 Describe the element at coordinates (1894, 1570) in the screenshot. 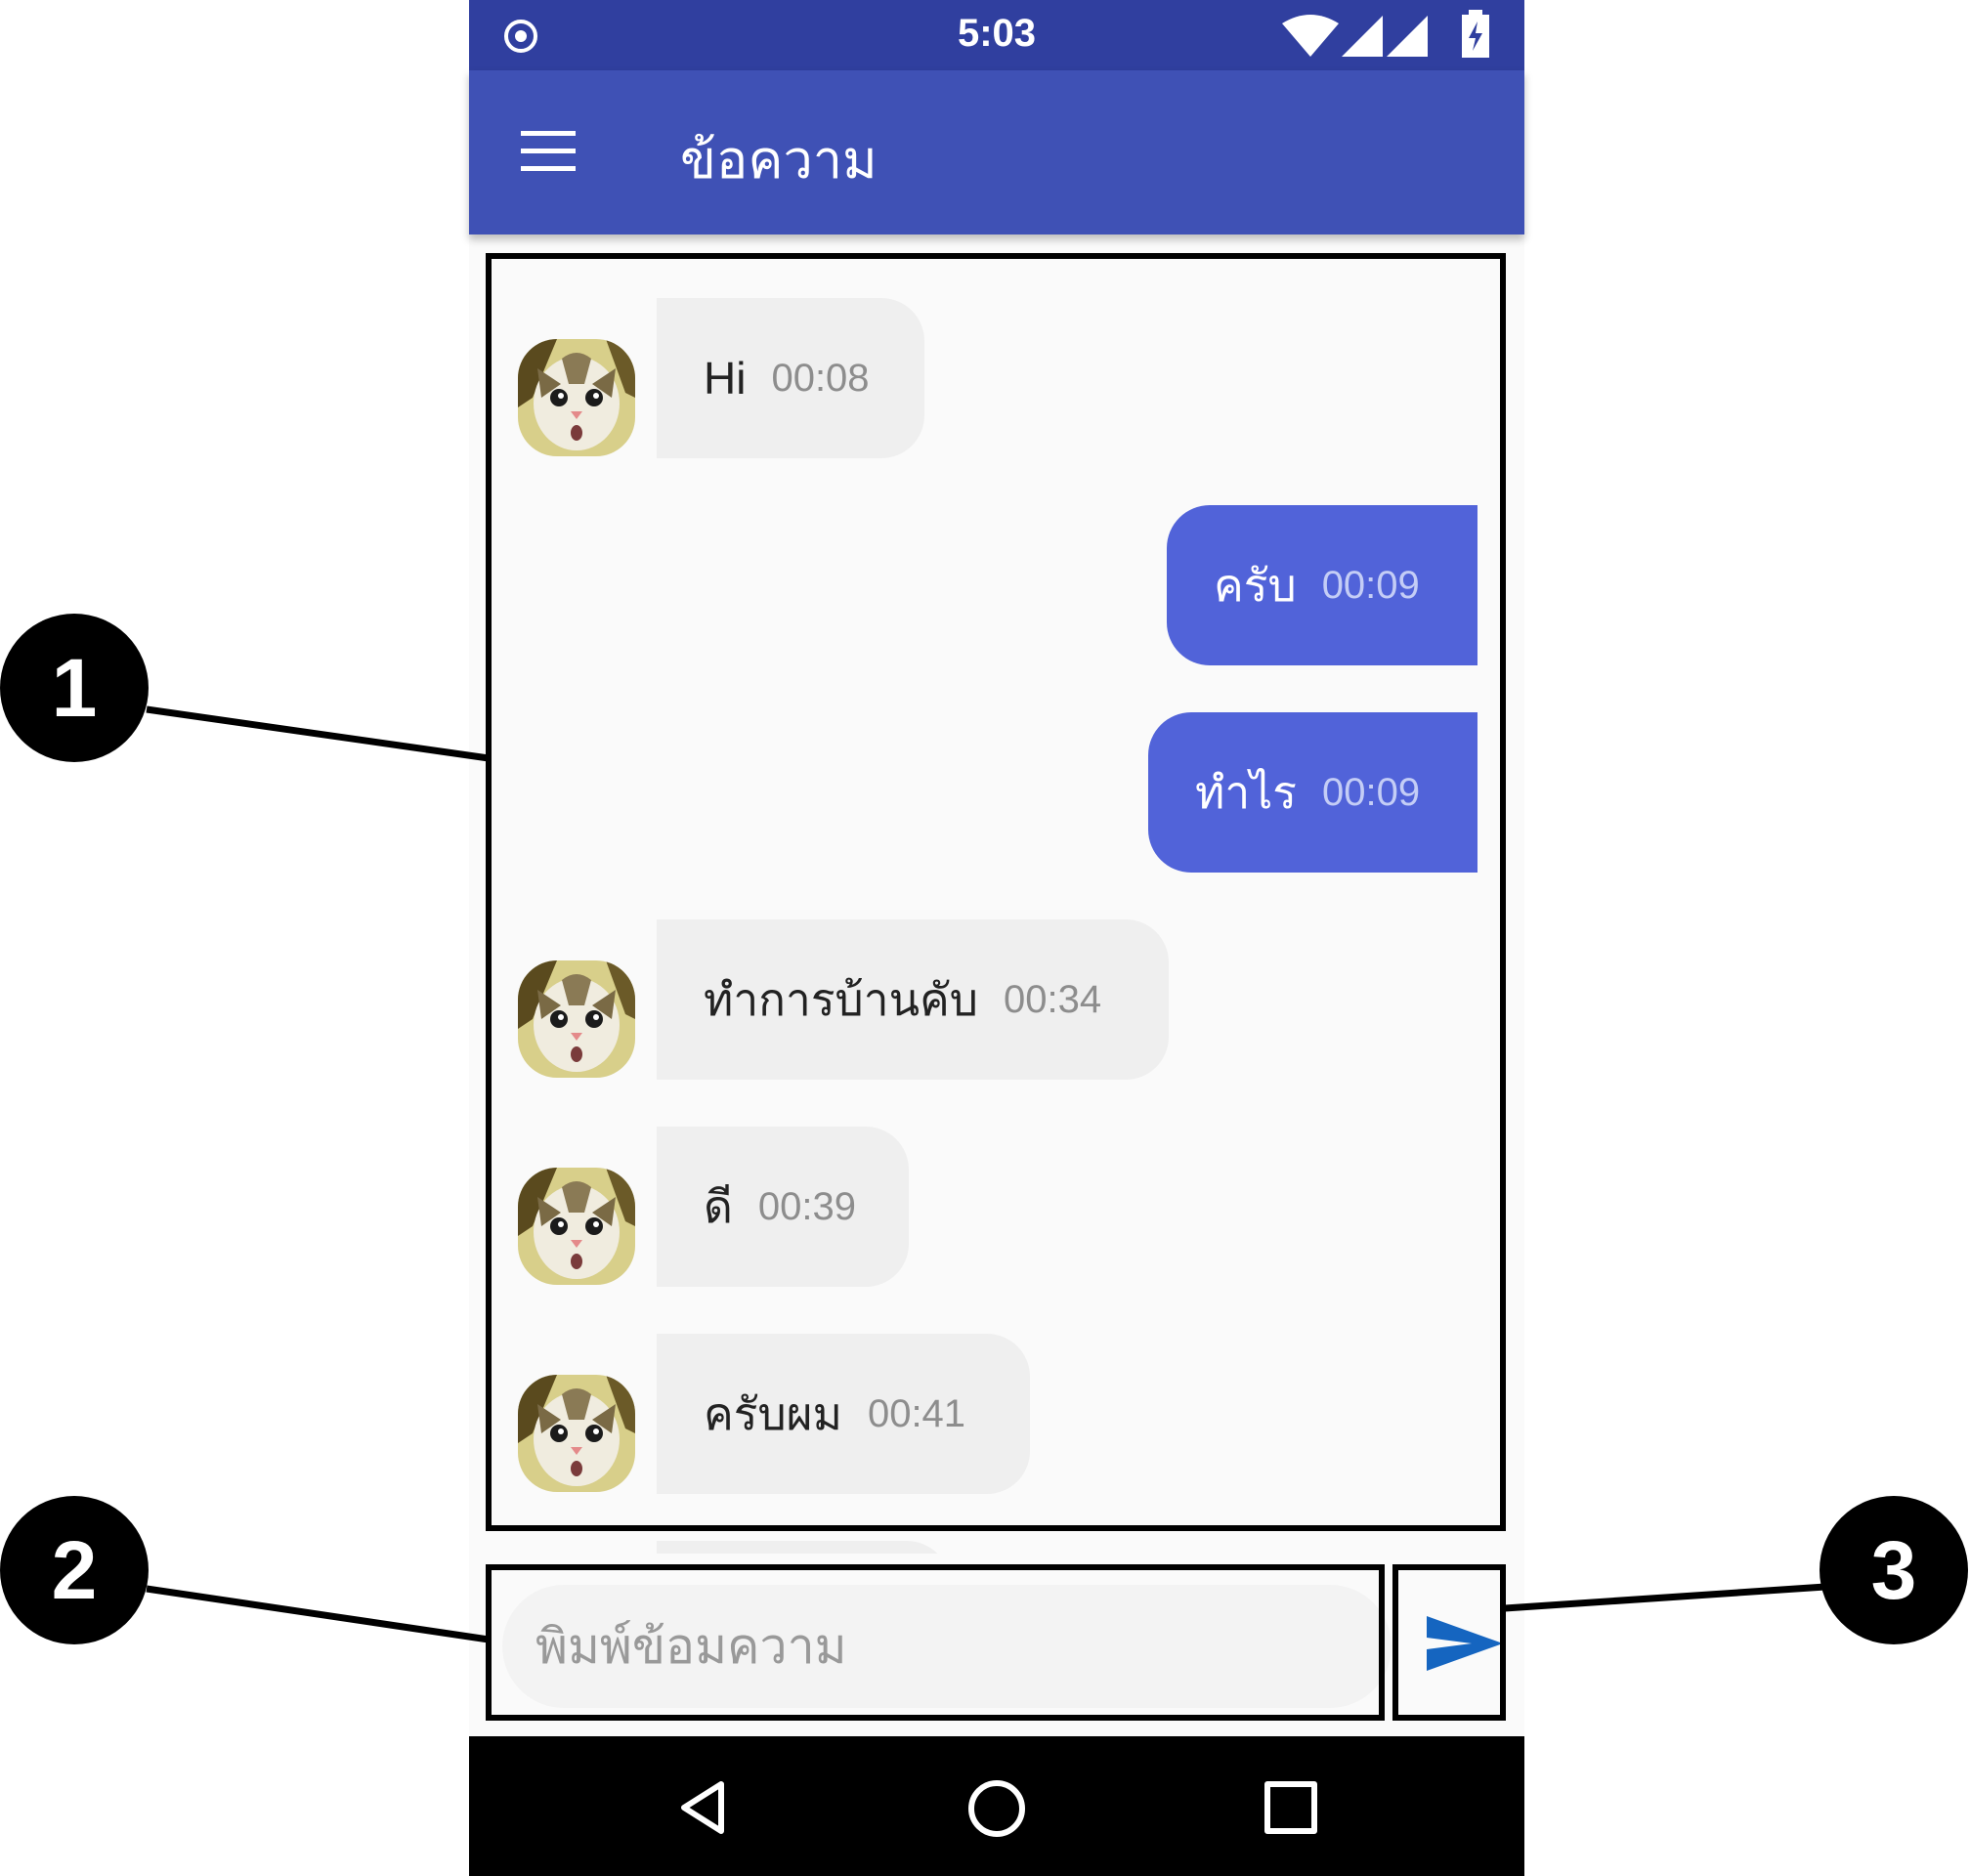

I see `callout-badge-3: 3` at that location.